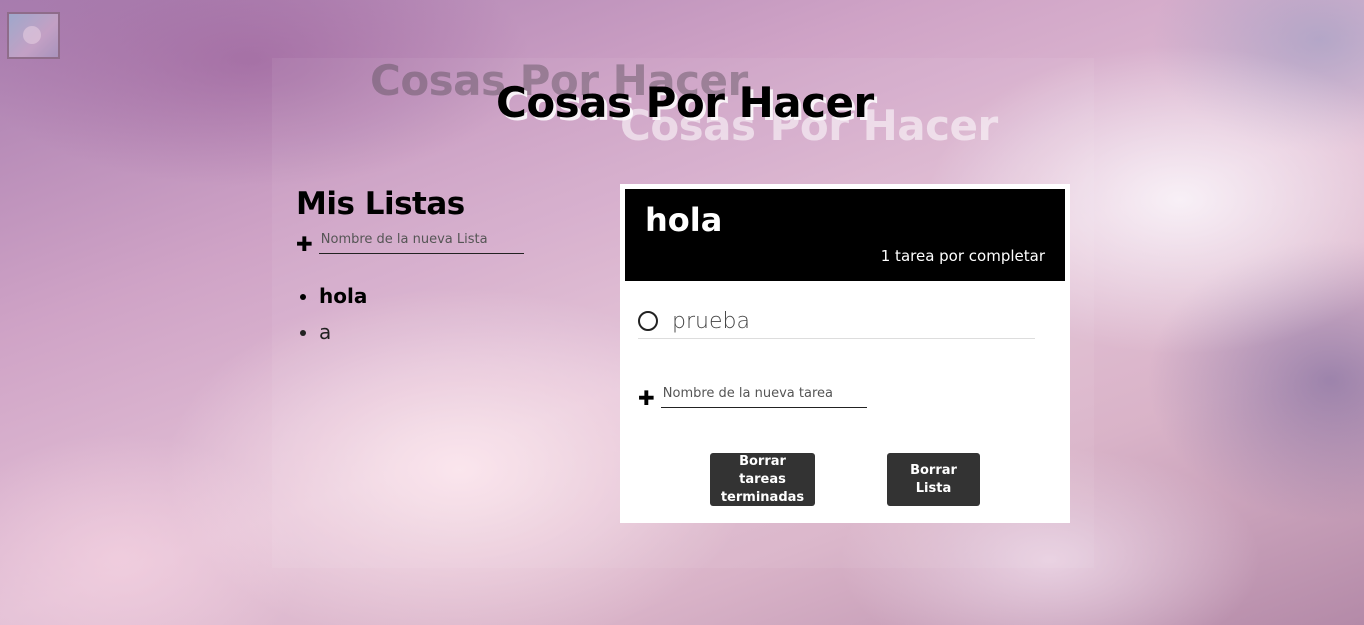 The image size is (1364, 625). I want to click on todo-header: hola 1 tarea por completar, so click(845, 235).